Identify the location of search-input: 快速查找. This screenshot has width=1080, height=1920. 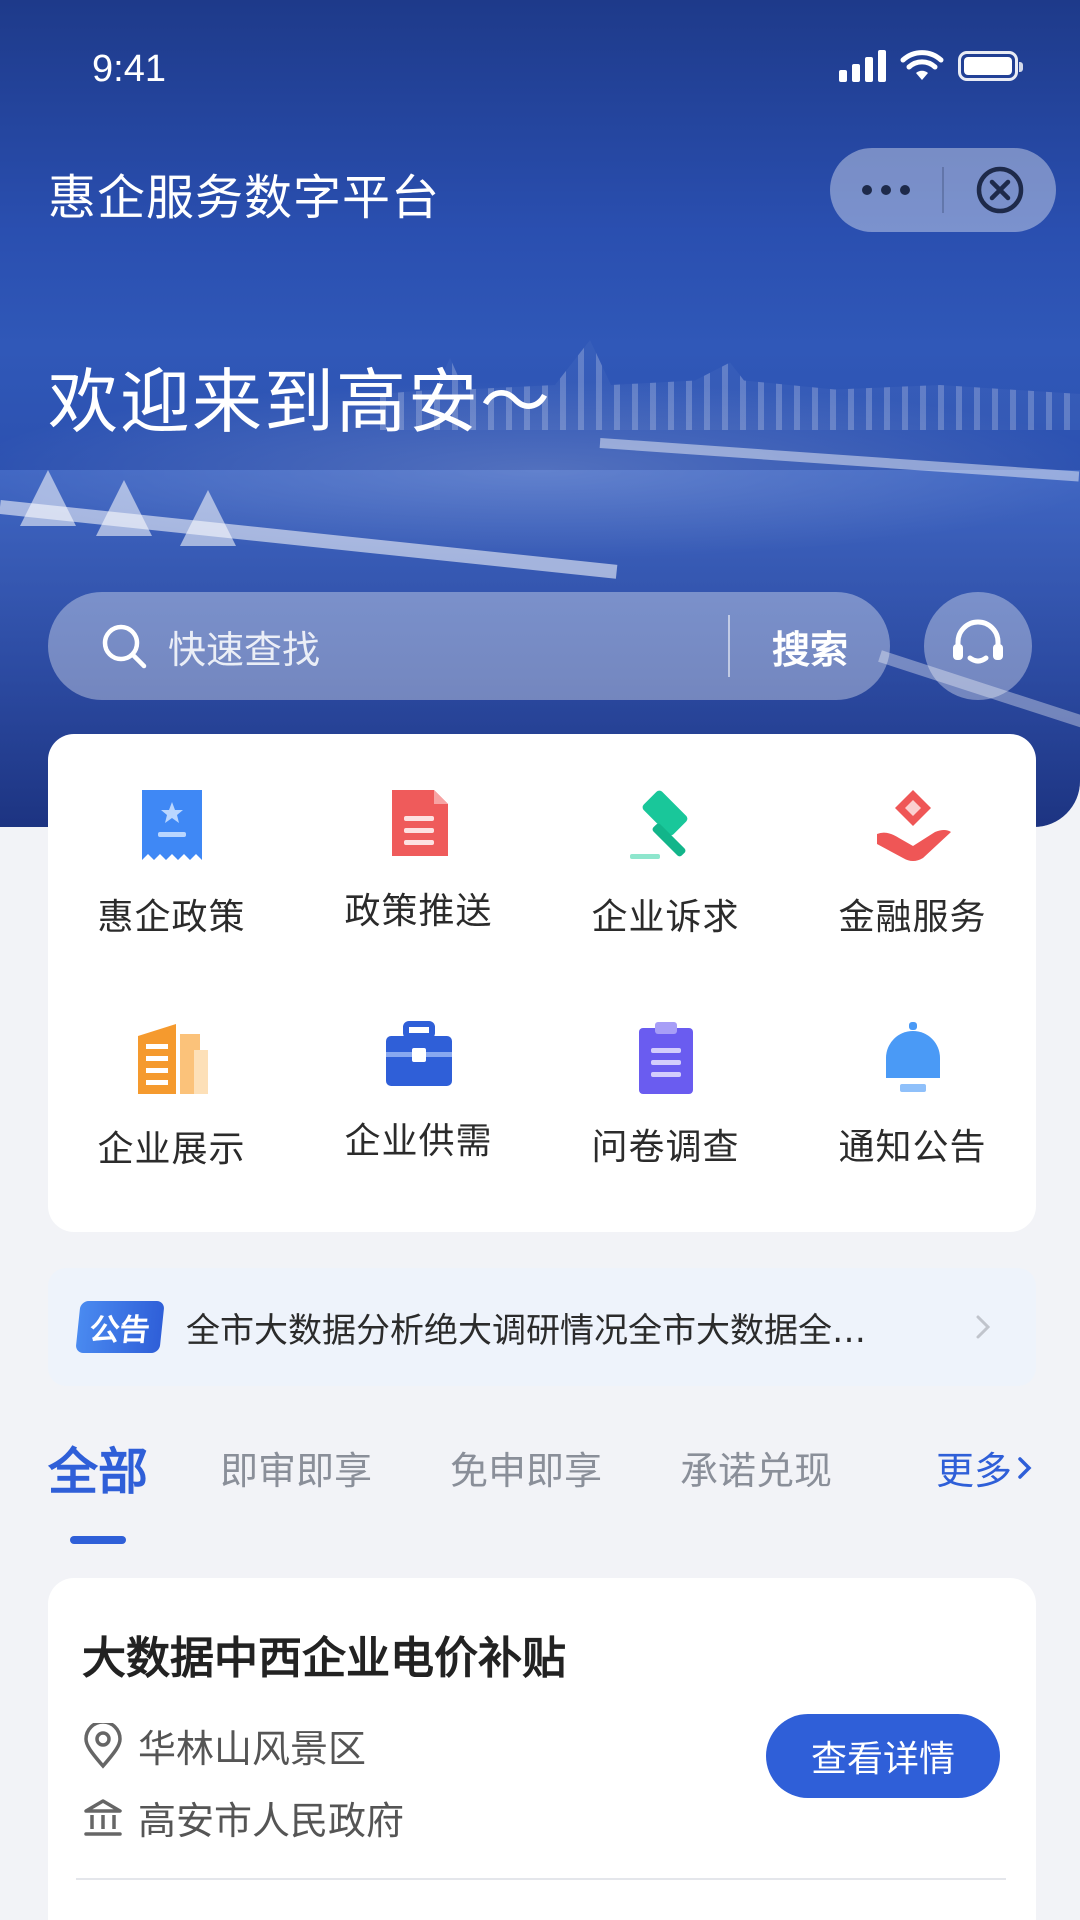
(448, 646).